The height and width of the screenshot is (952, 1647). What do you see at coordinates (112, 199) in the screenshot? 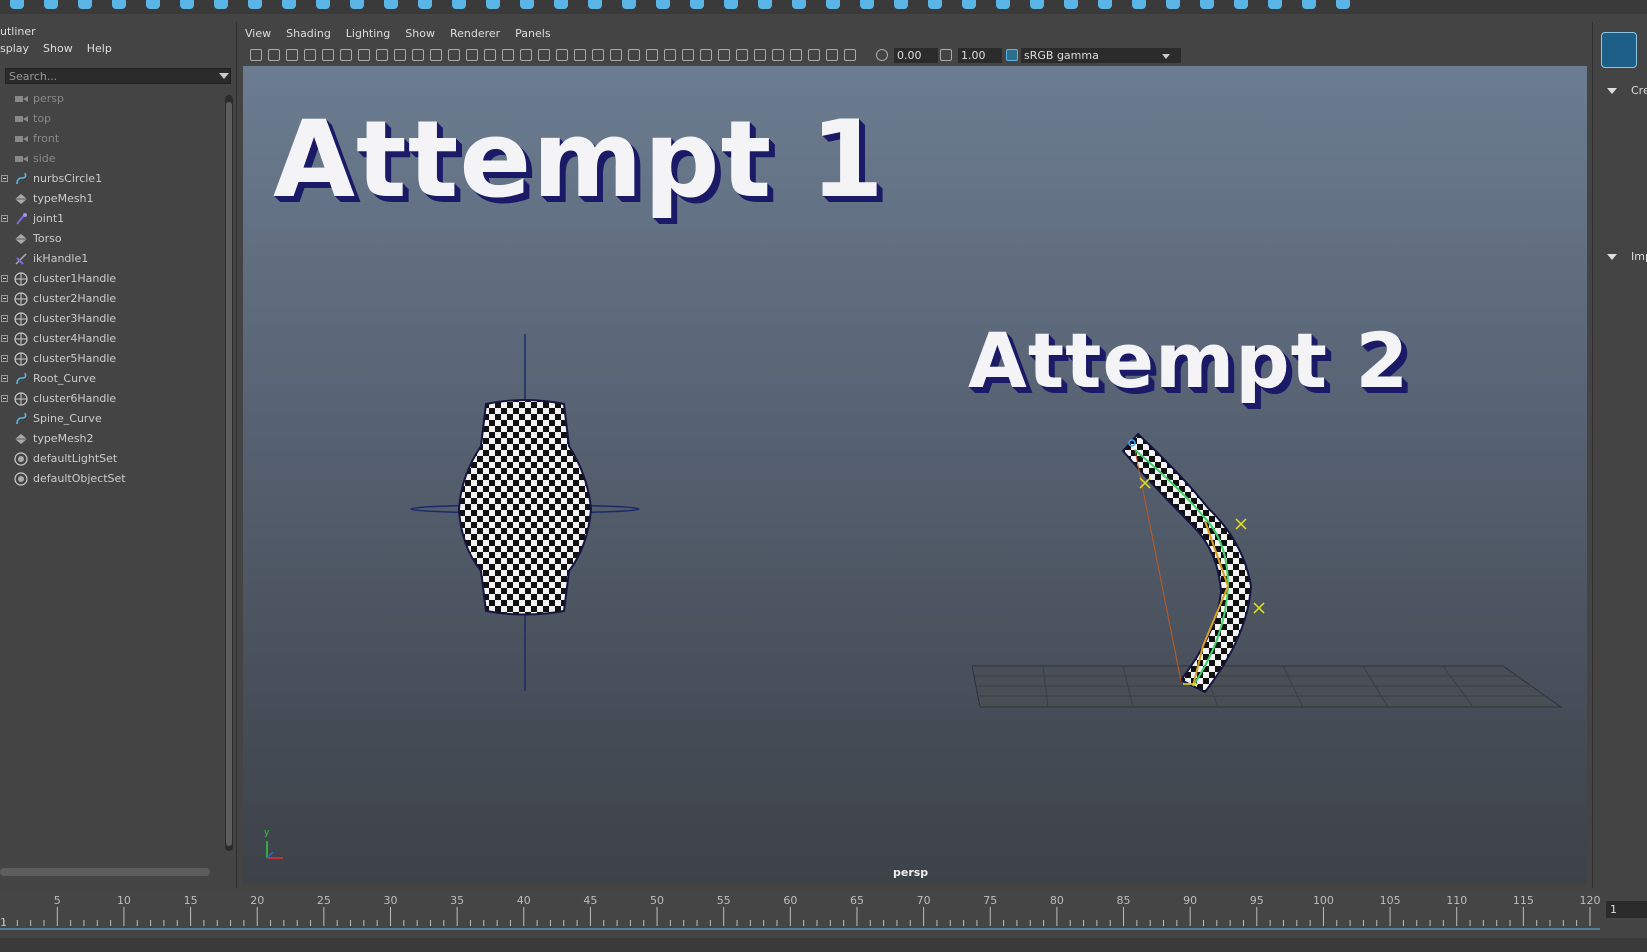
I see `outliner-item: typeMesh1` at bounding box center [112, 199].